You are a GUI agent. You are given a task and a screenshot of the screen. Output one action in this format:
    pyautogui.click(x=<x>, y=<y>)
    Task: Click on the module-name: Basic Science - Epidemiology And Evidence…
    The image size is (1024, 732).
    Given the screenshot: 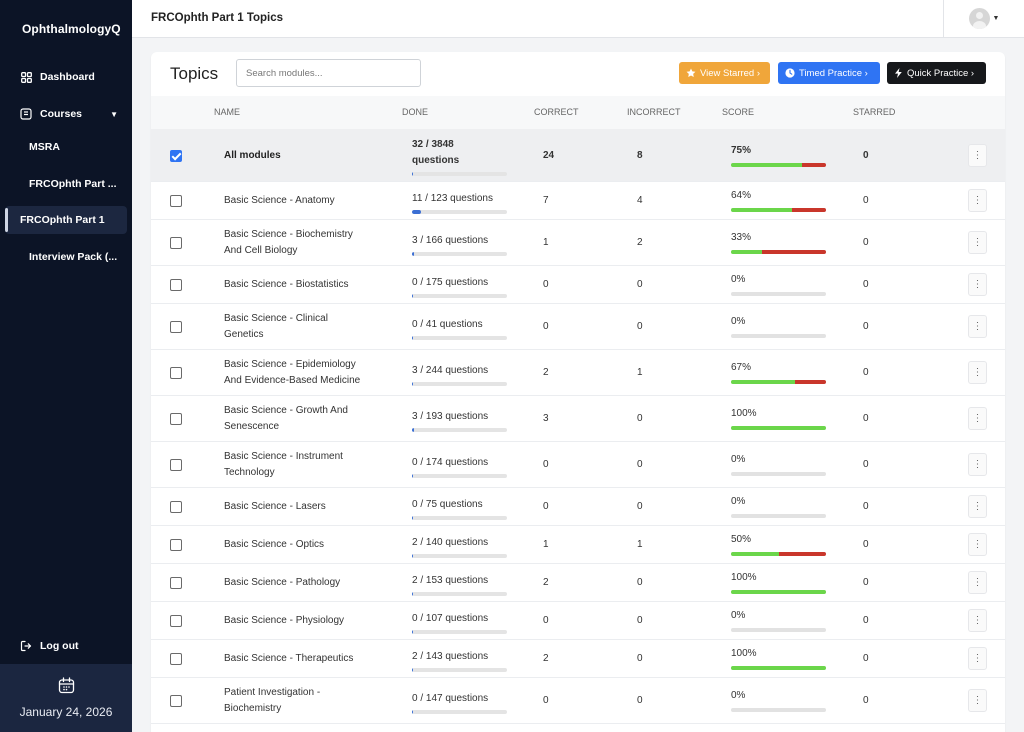 What is the action you would take?
    pyautogui.click(x=304, y=373)
    